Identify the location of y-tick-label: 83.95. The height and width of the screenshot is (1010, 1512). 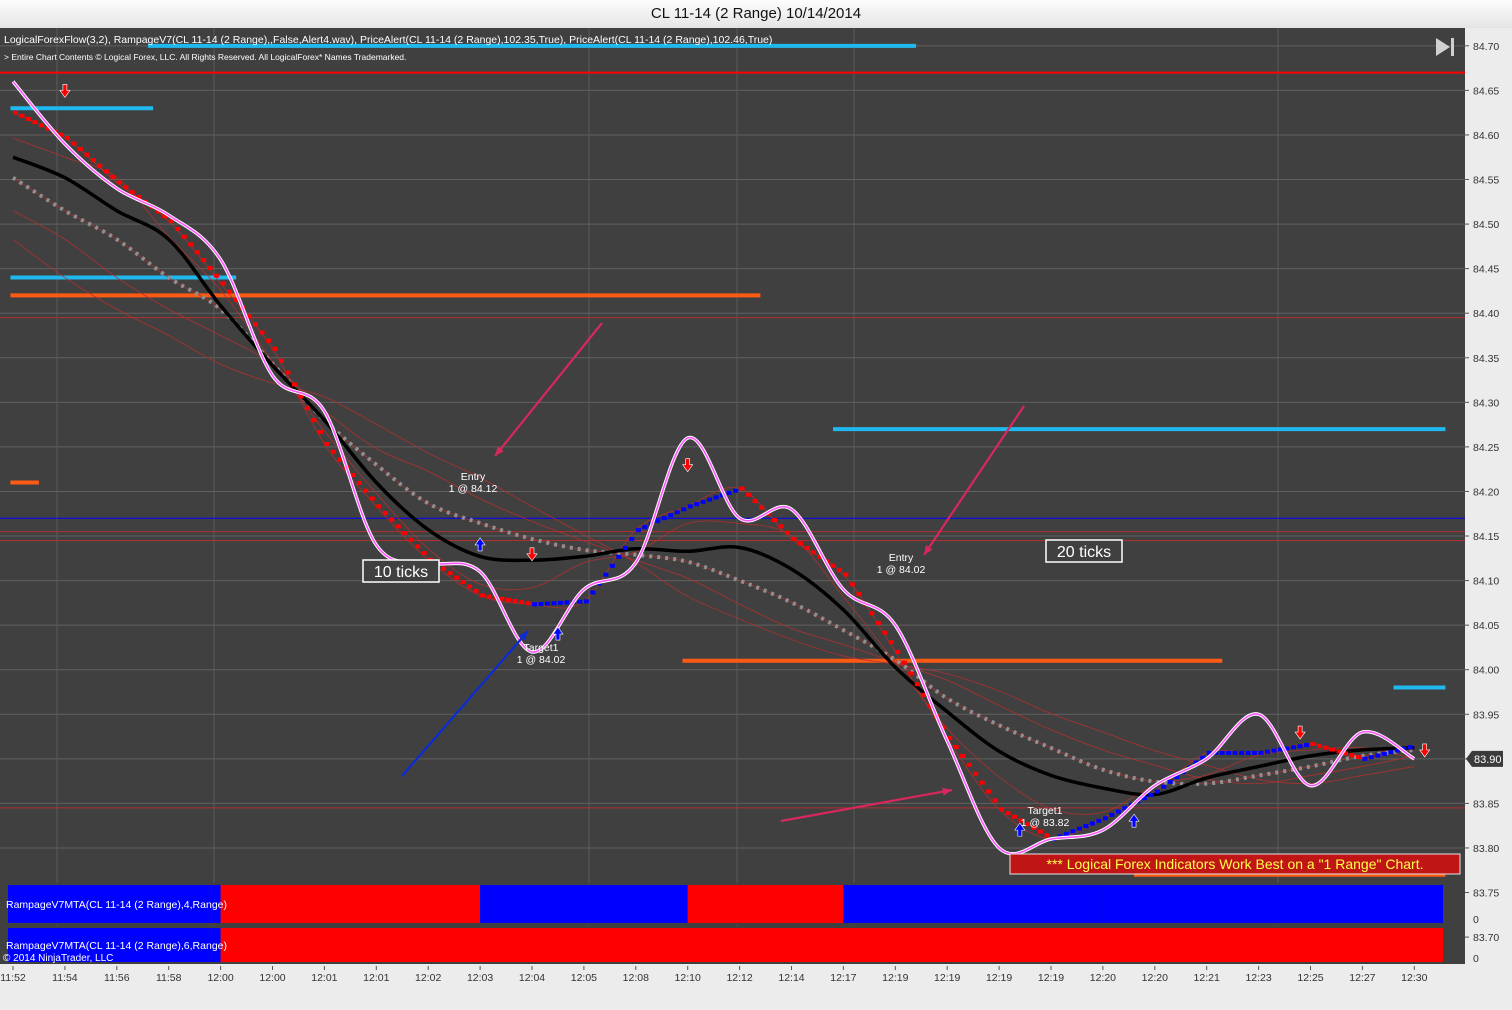
(1486, 715).